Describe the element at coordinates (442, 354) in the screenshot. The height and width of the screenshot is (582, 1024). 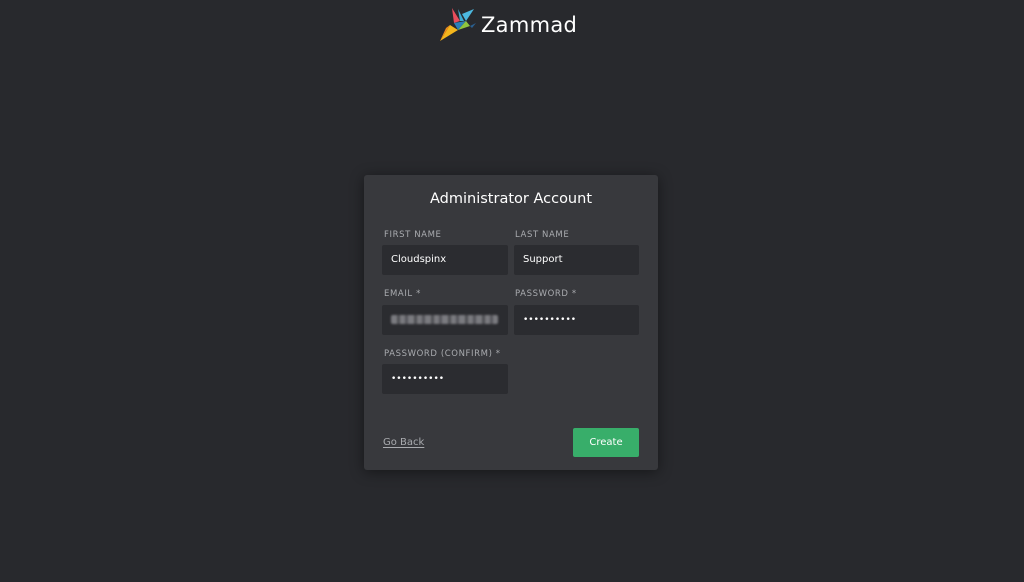
I see `password-confirm-label: PASSWORD (CONFIRM) *` at that location.